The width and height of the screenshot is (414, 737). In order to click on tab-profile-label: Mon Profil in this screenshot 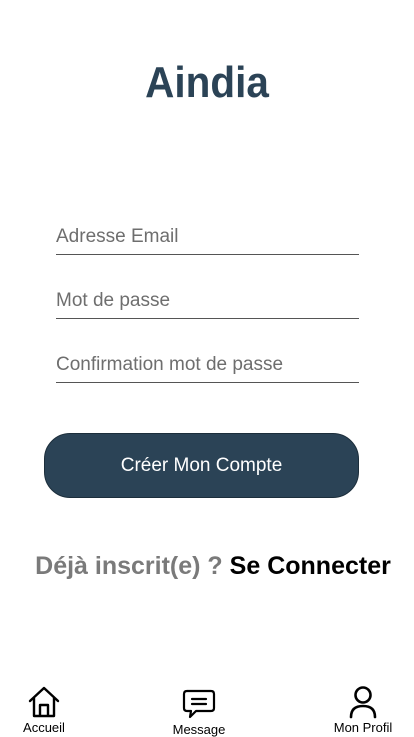, I will do `click(363, 727)`.